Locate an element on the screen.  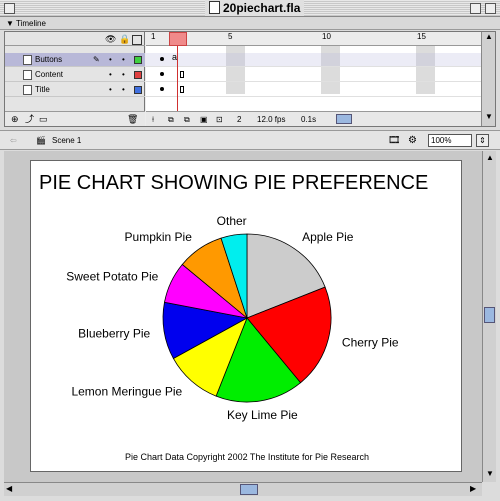
pie-slice-label: Apple Pie is located at coordinates (328, 237).